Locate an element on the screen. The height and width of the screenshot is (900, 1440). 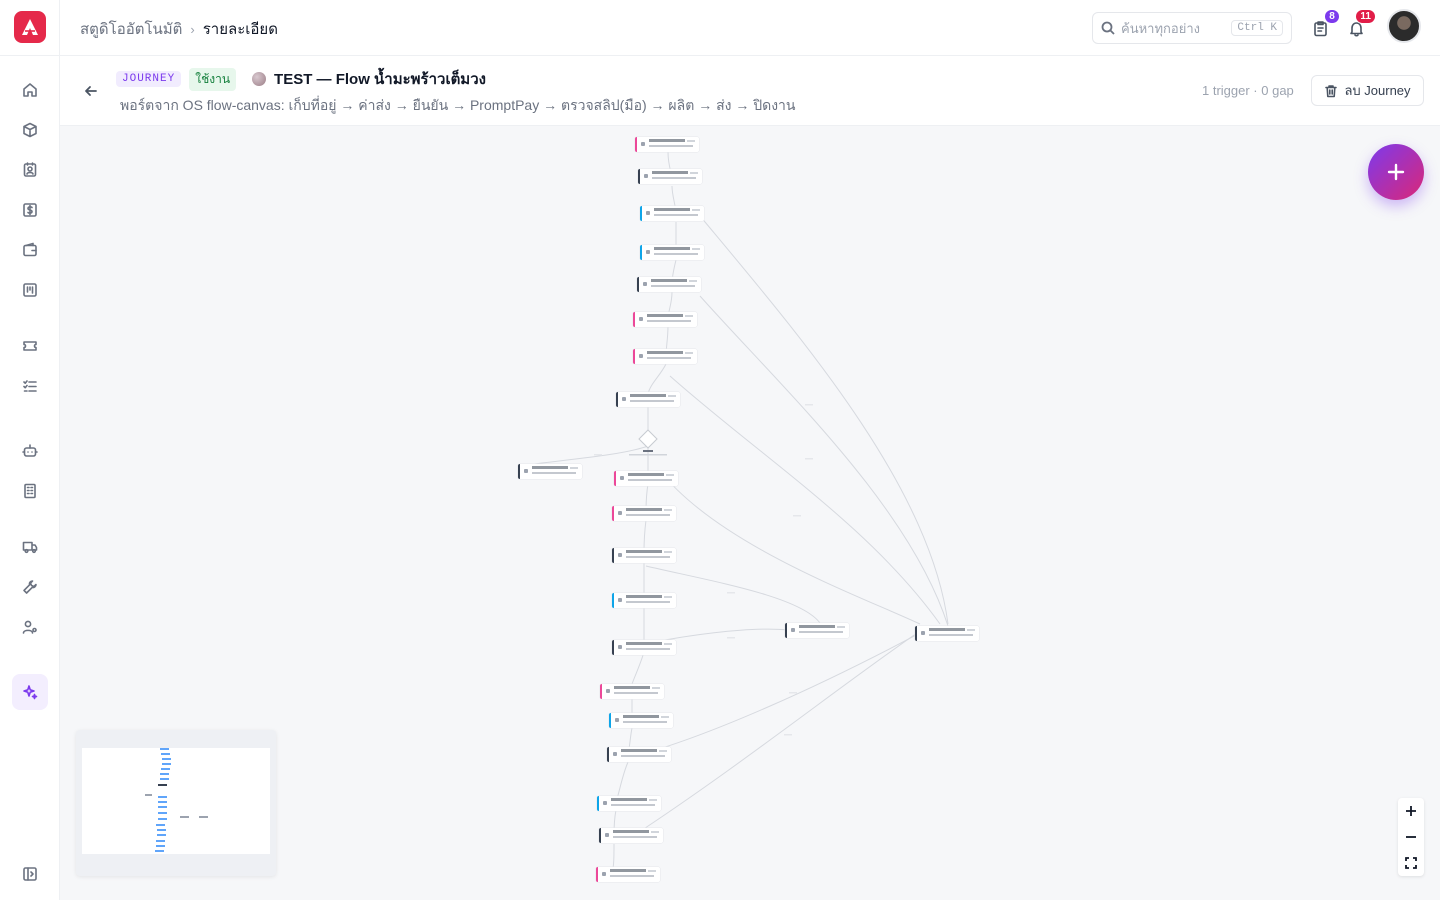
branch-node is located at coordinates (648, 442).